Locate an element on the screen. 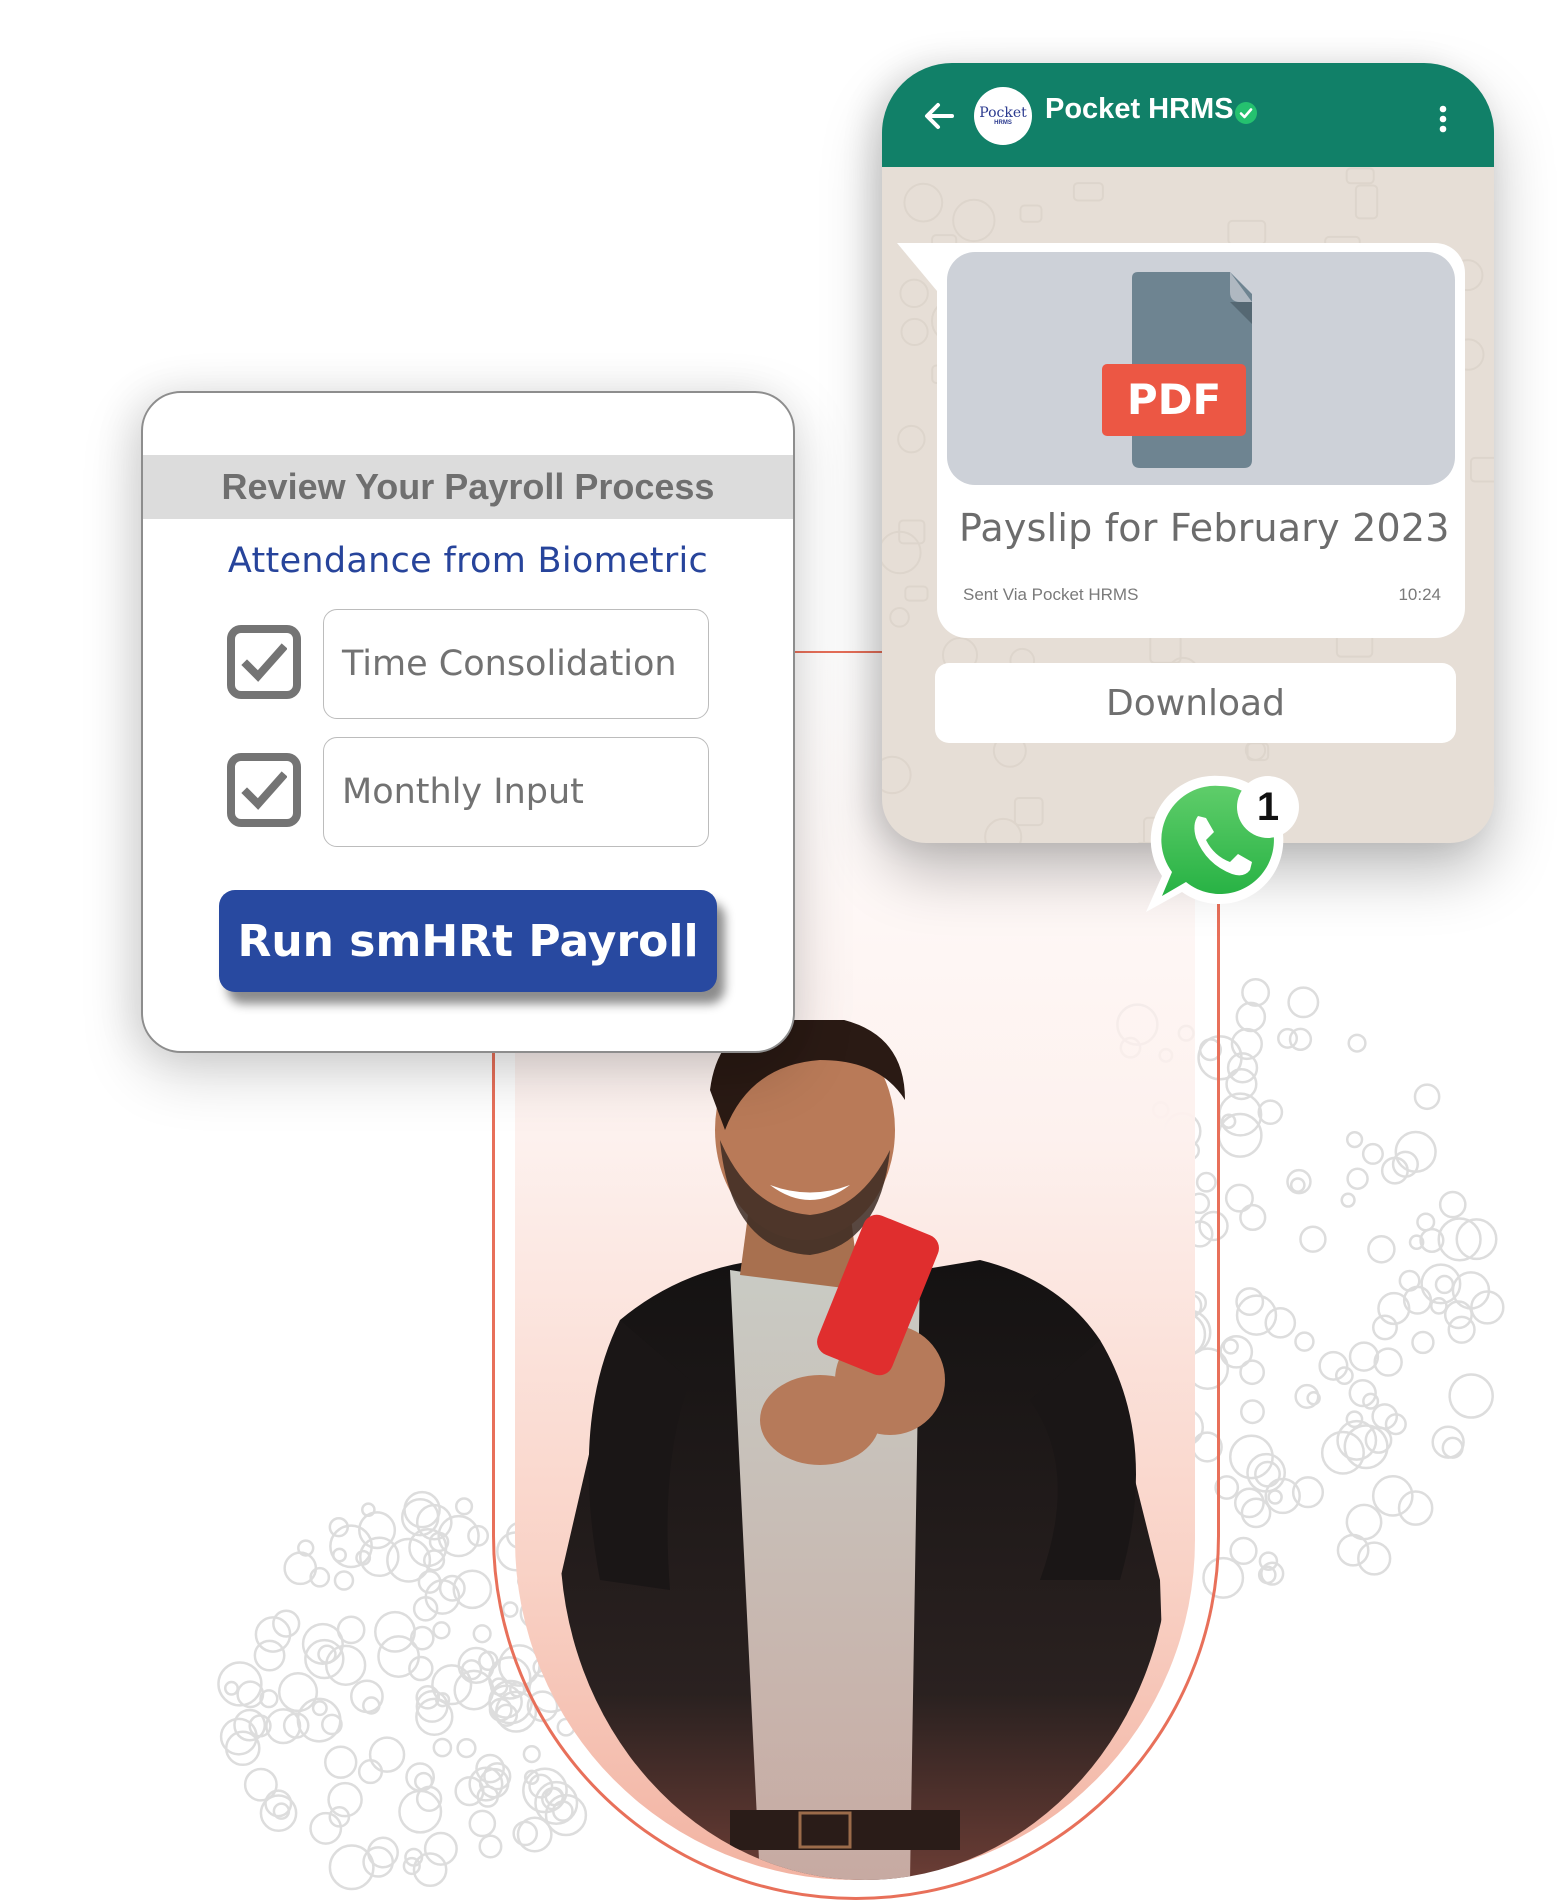 This screenshot has width=1568, height=1903. message-title: Payslip for February 2023 is located at coordinates (1204, 528).